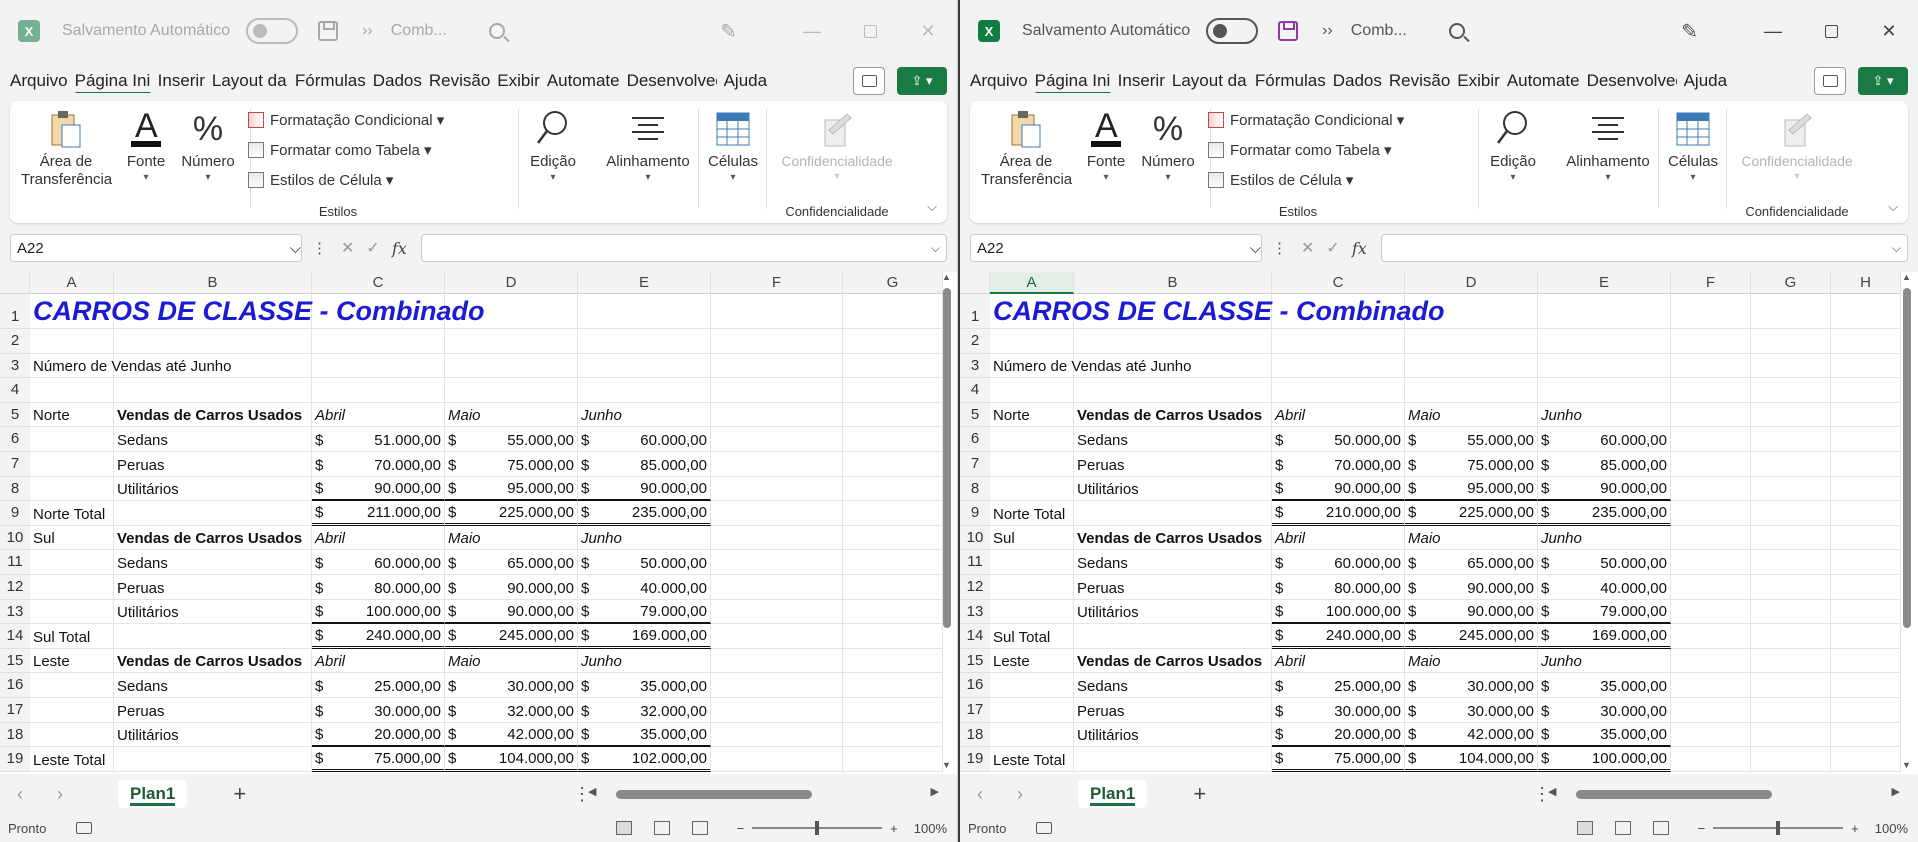 Image resolution: width=1918 pixels, height=842 pixels. What do you see at coordinates (171, 759) in the screenshot?
I see `total-label-cell: Leste Total` at bounding box center [171, 759].